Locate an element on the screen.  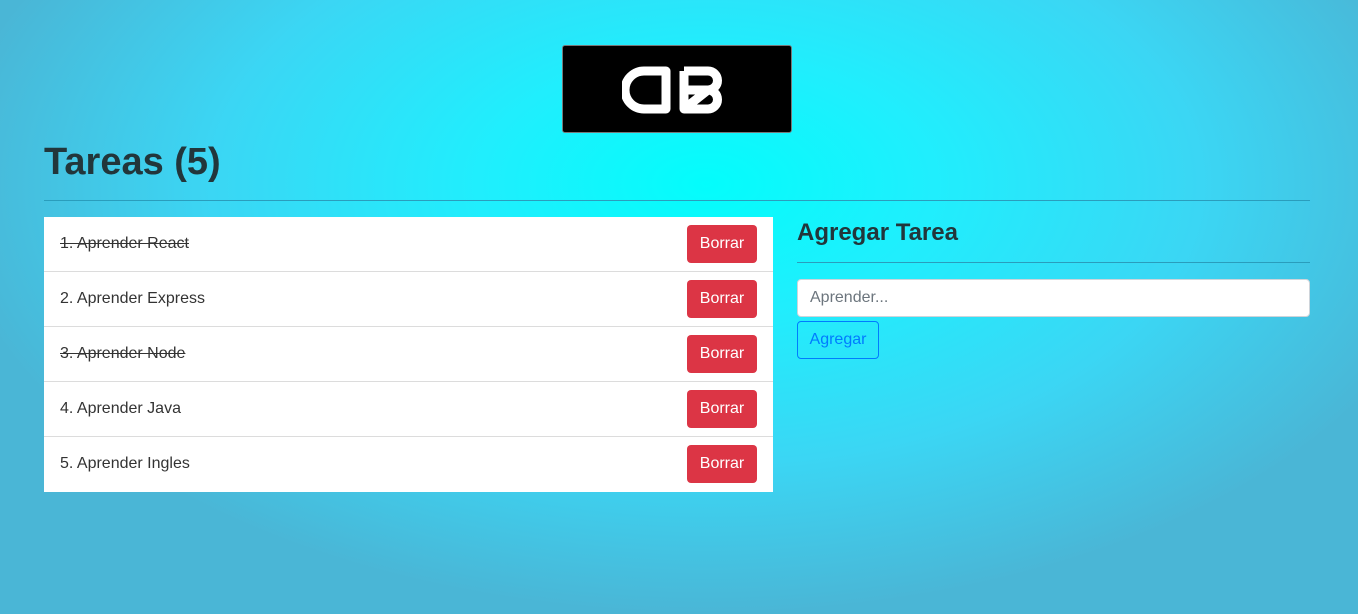
list-item: 4. Aprender Java Borrar is located at coordinates (408, 409).